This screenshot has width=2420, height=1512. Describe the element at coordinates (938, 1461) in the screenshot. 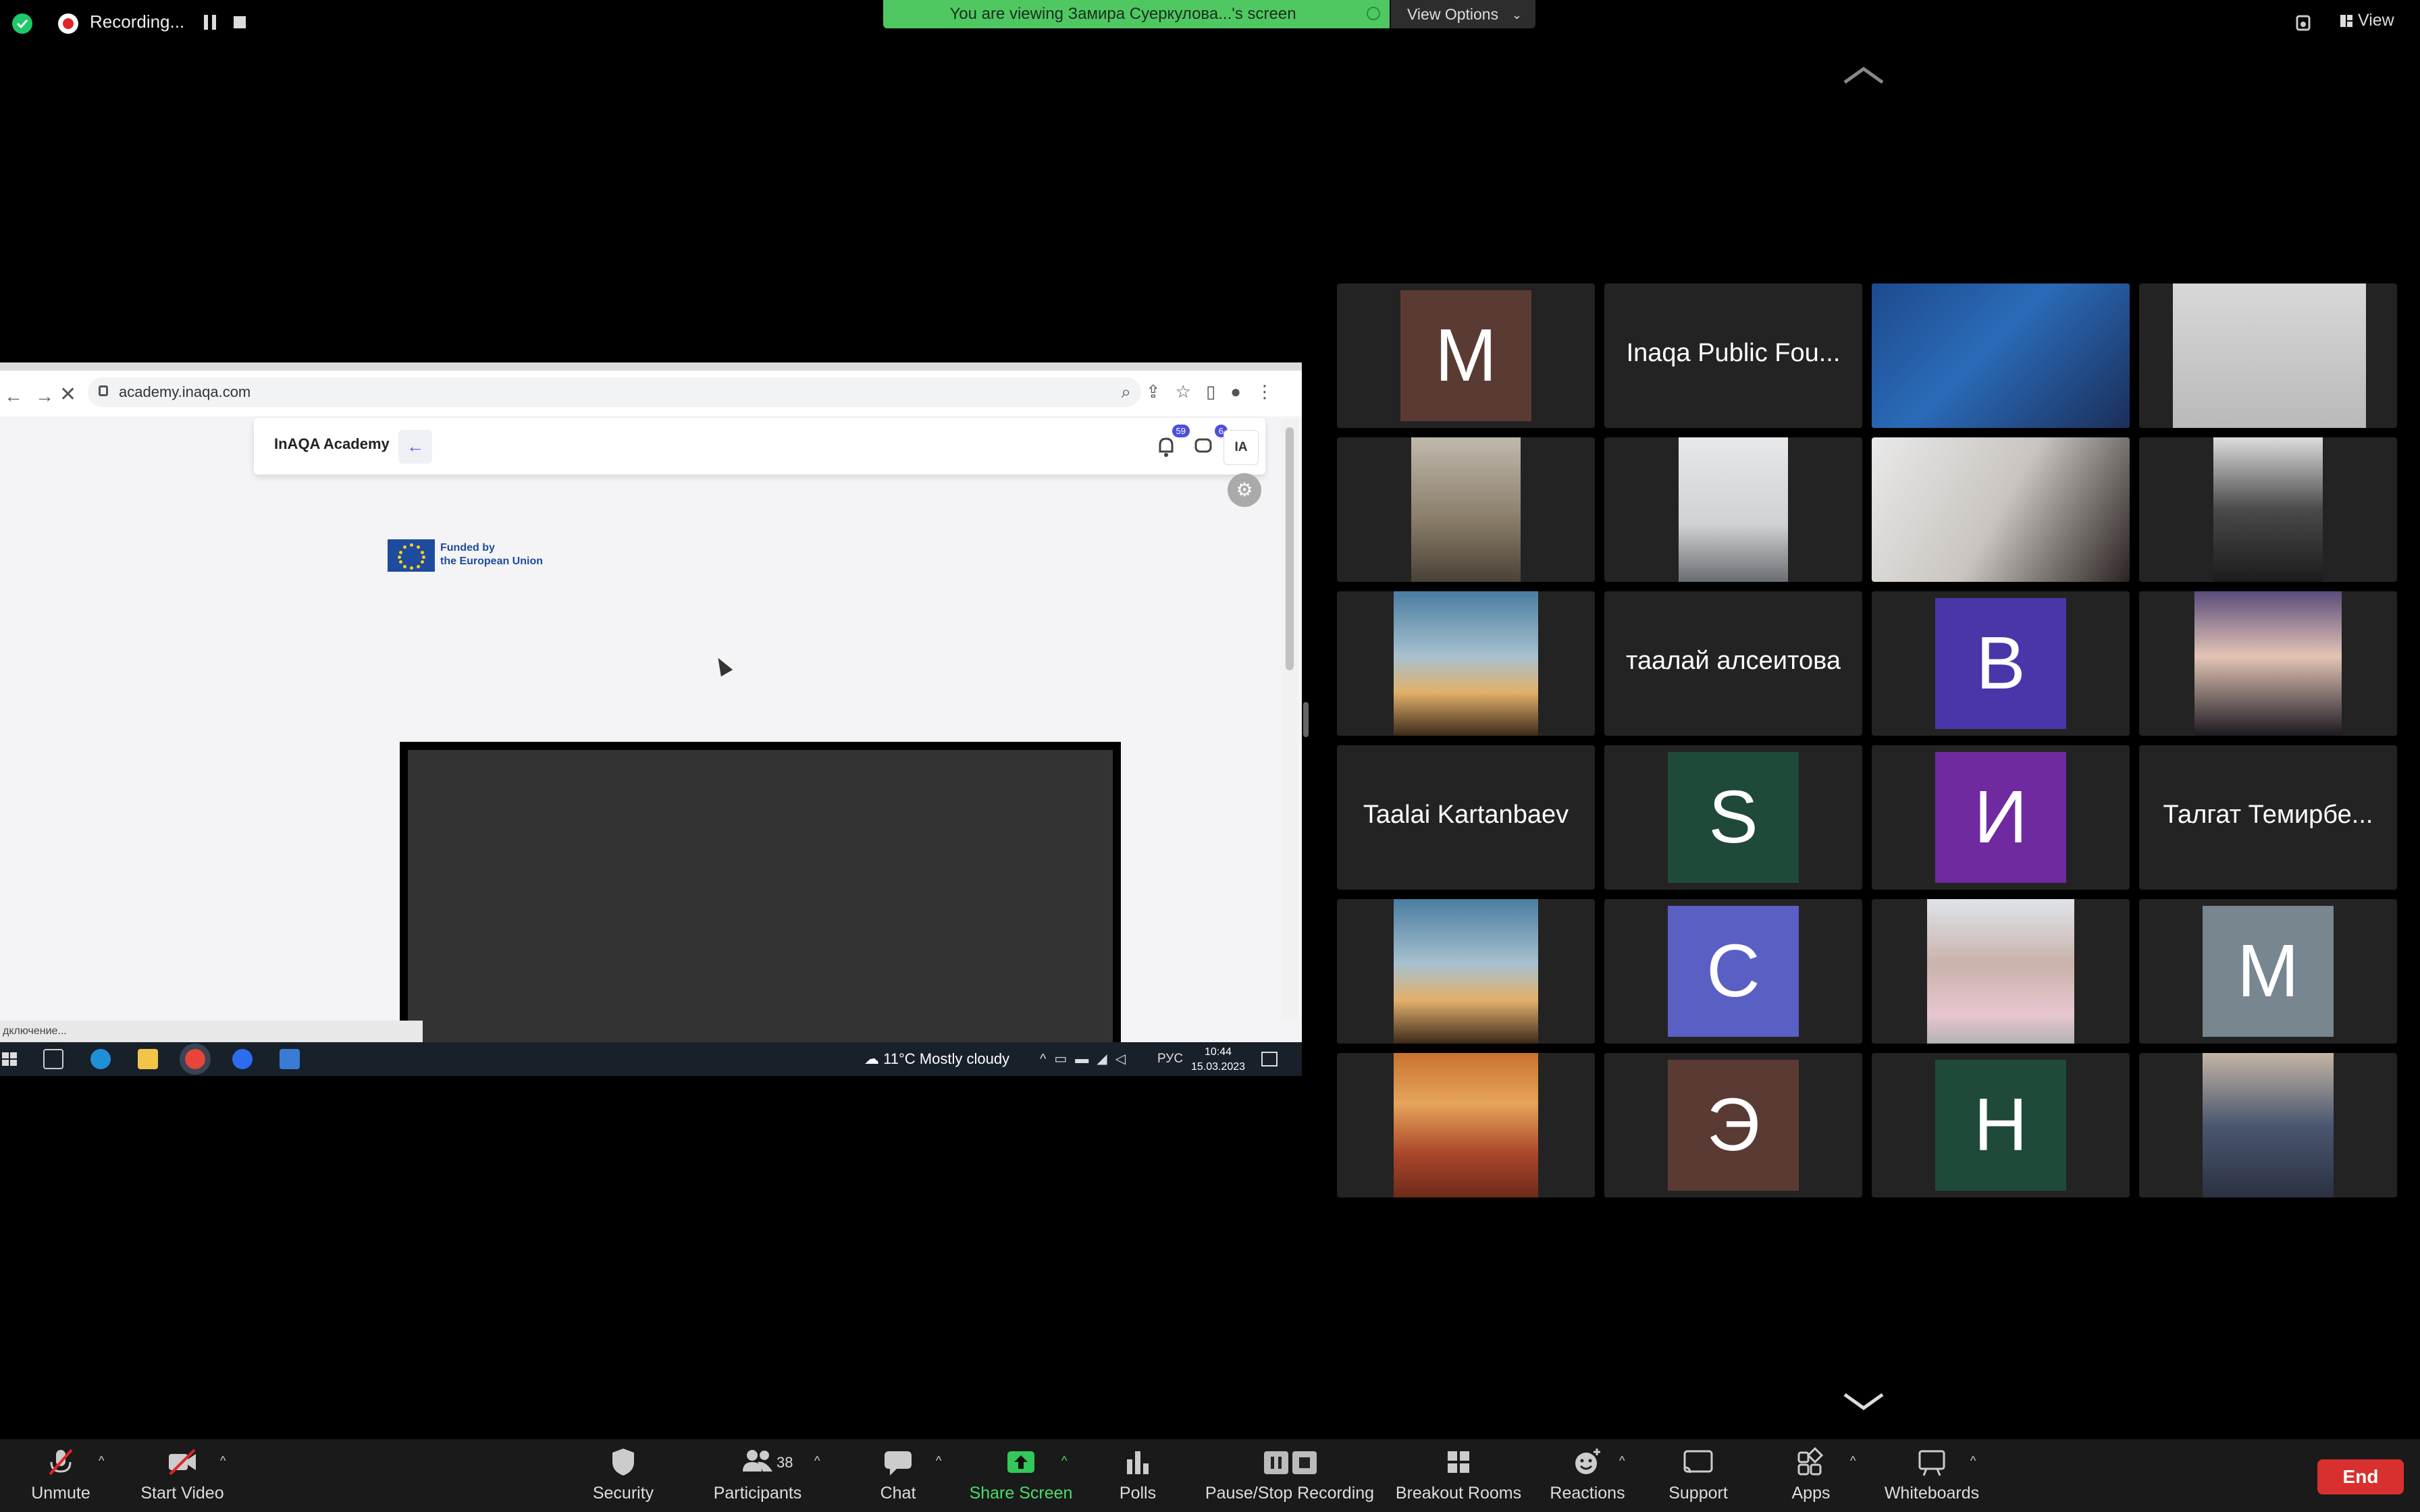

I see `chat-caret-icon: ^` at that location.